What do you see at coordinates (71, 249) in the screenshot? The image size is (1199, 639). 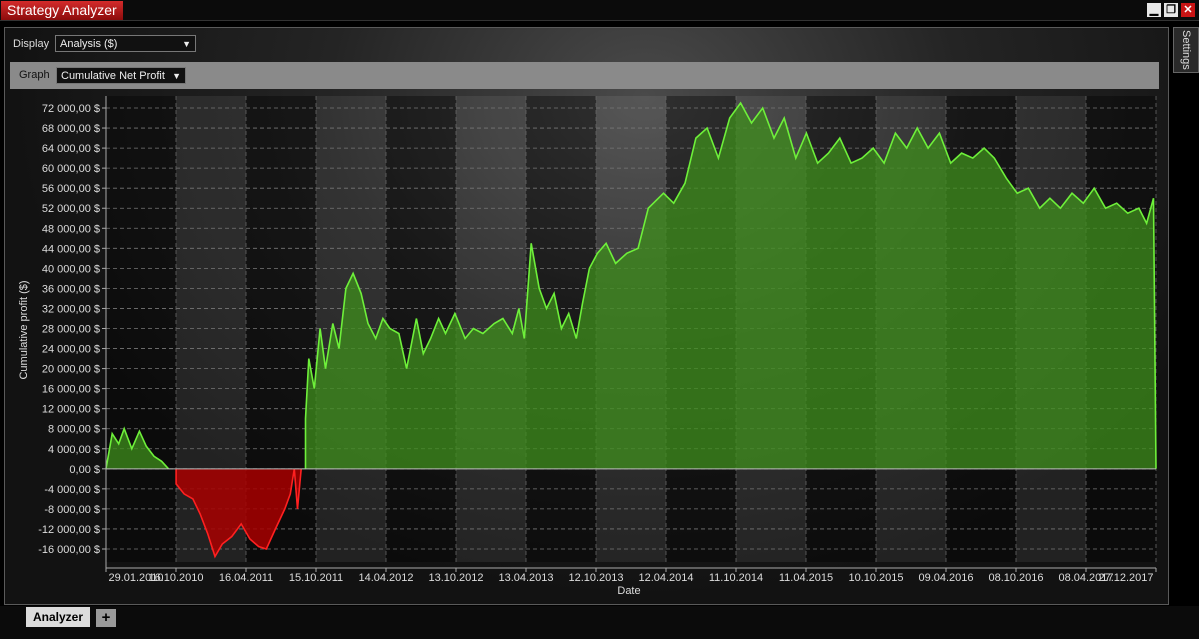 I see `y-tick-label: 44 000,00 $` at bounding box center [71, 249].